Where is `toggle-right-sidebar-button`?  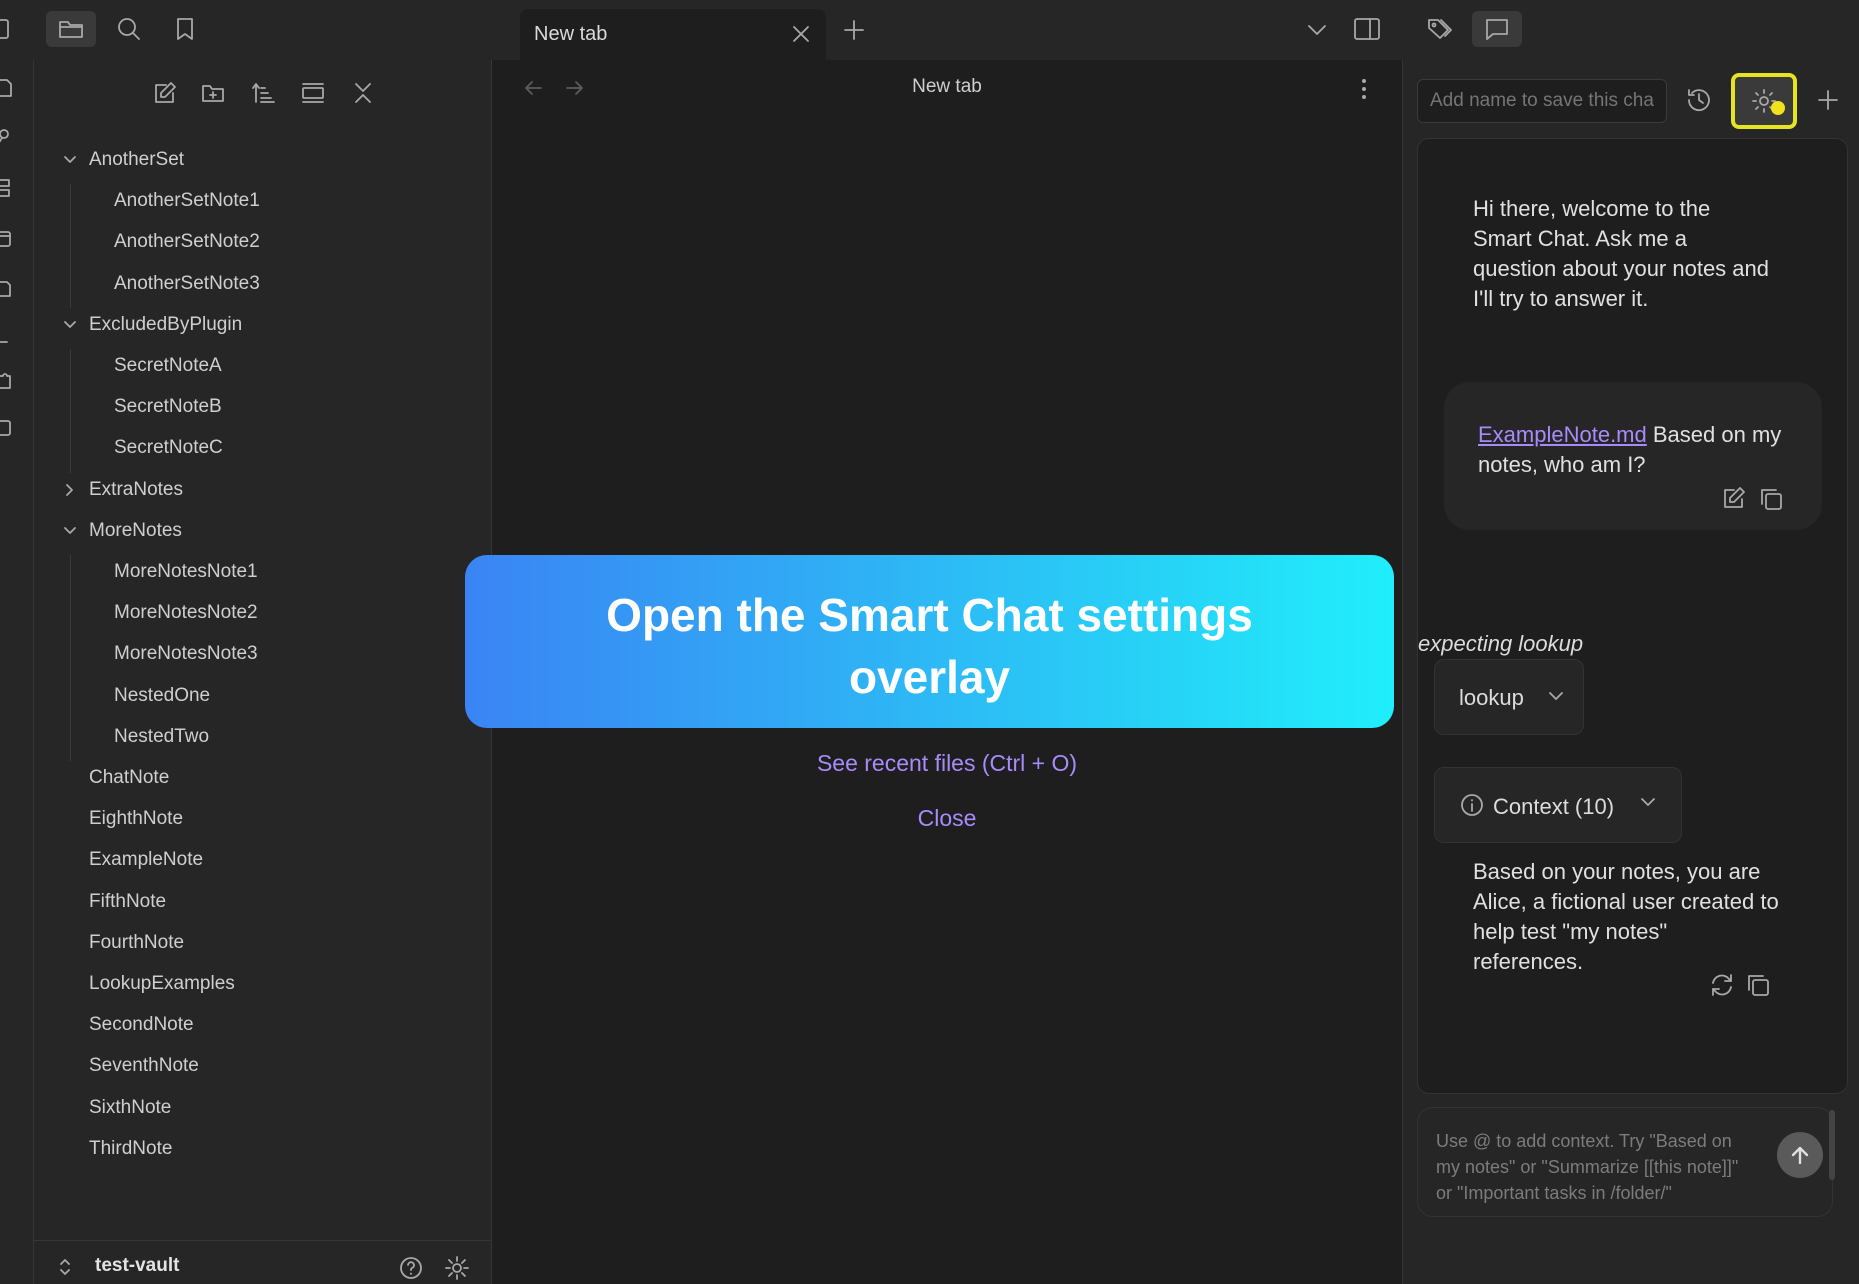
toggle-right-sidebar-button is located at coordinates (1367, 29).